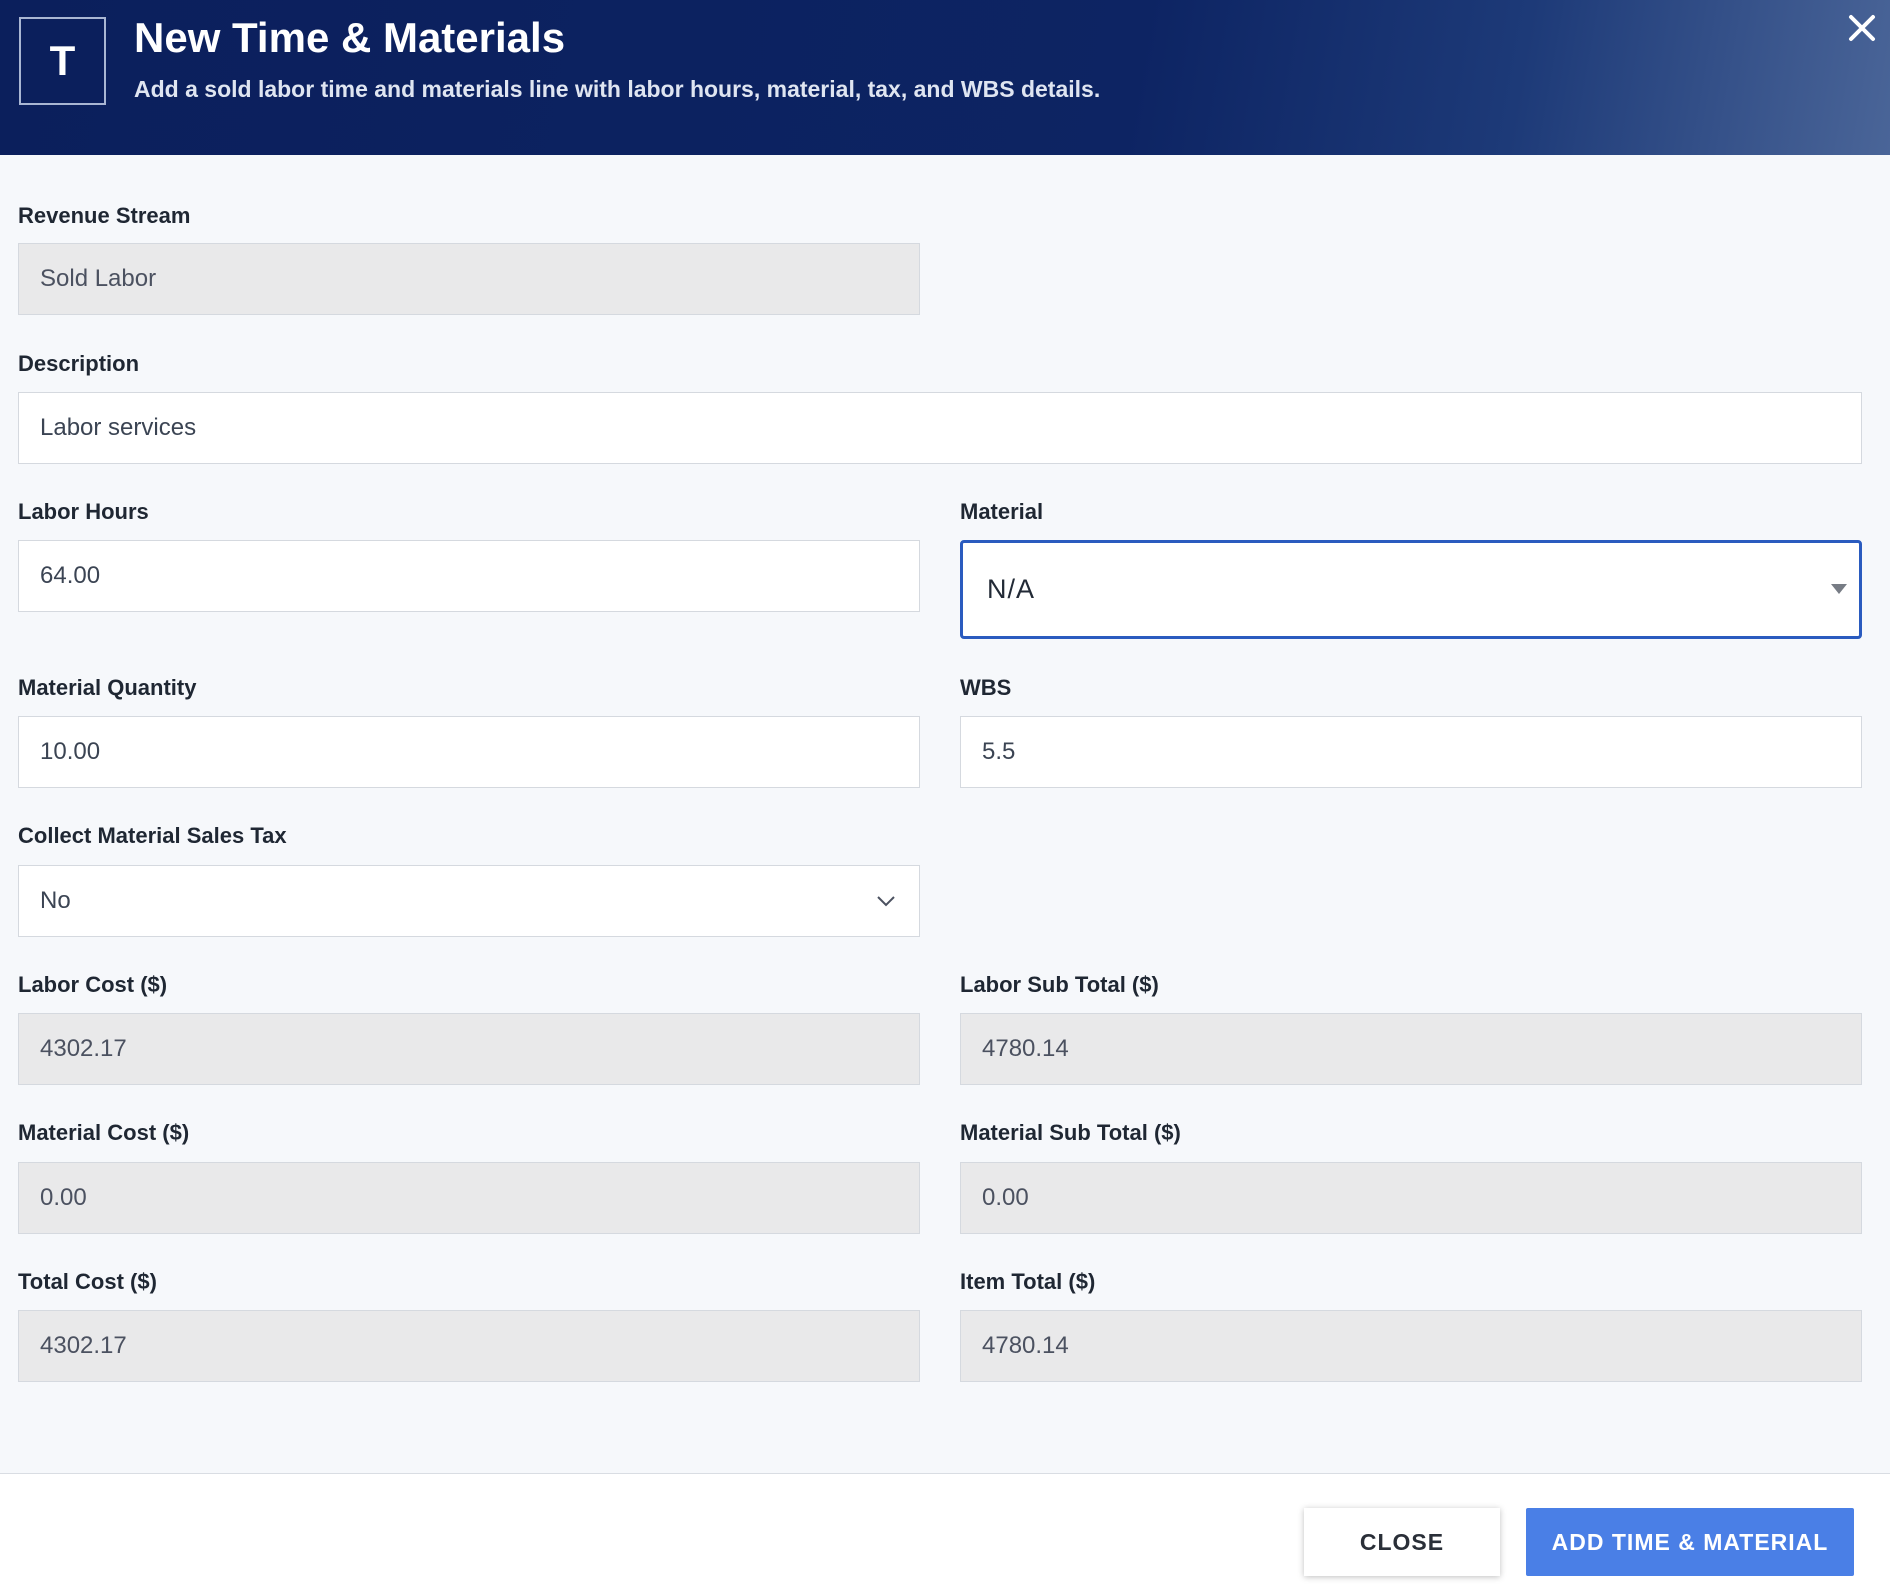 This screenshot has height=1584, width=1890. I want to click on item-total-value: 4780.14, so click(1025, 1345).